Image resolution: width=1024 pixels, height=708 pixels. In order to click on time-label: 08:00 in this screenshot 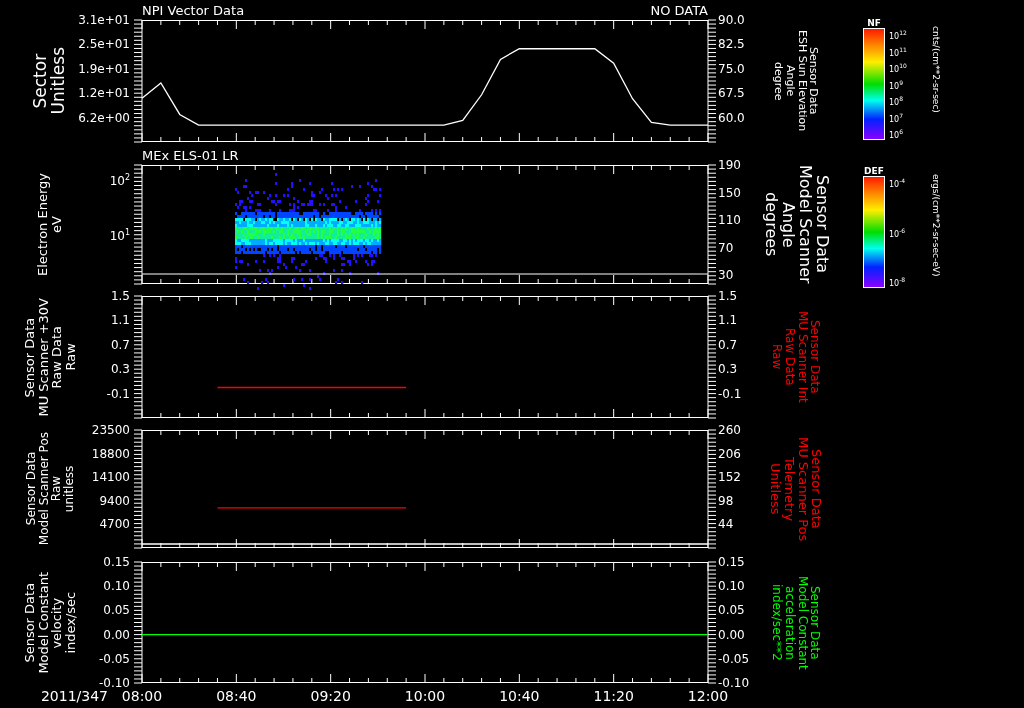, I will do `click(142, 696)`.